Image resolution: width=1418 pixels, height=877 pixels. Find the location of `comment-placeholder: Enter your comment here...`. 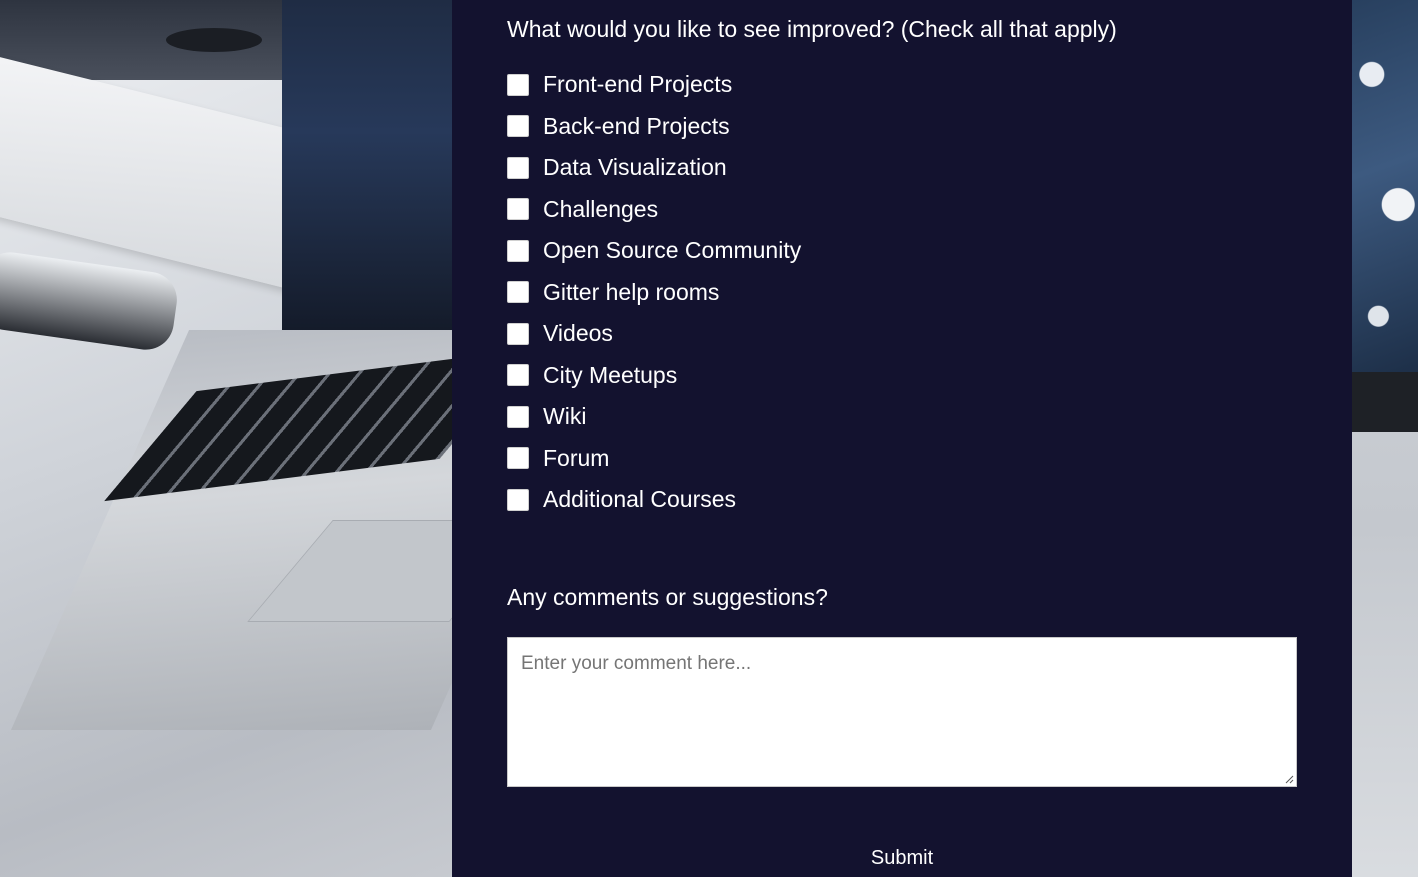

comment-placeholder: Enter your comment here... is located at coordinates (636, 663).